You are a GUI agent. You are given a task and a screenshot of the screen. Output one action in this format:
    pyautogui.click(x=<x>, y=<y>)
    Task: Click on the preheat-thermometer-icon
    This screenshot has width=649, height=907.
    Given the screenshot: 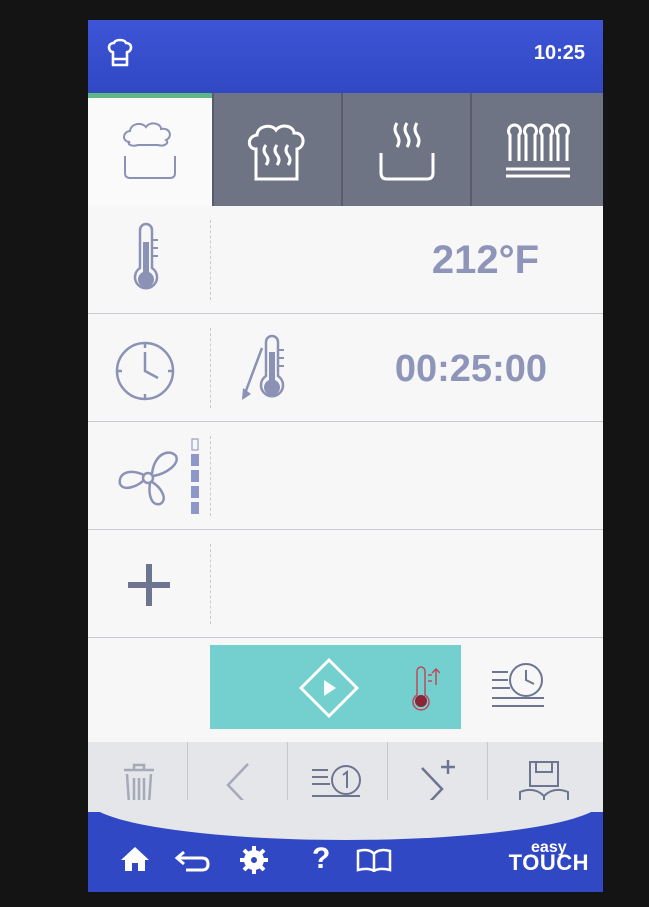 What is the action you would take?
    pyautogui.click(x=426, y=689)
    